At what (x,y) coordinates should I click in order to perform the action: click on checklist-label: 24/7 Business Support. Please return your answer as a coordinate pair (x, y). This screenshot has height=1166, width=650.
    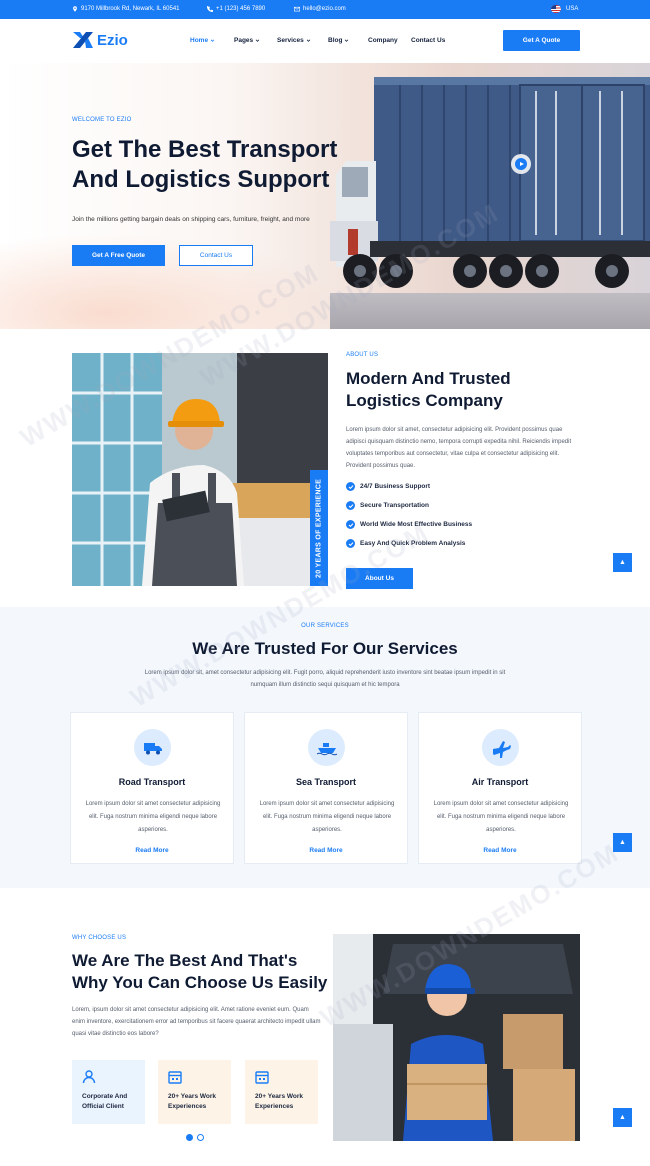
    Looking at the image, I should click on (395, 486).